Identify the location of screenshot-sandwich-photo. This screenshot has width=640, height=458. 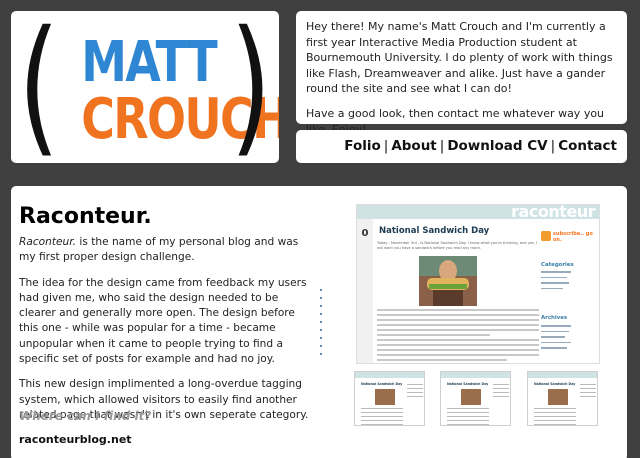
(448, 281).